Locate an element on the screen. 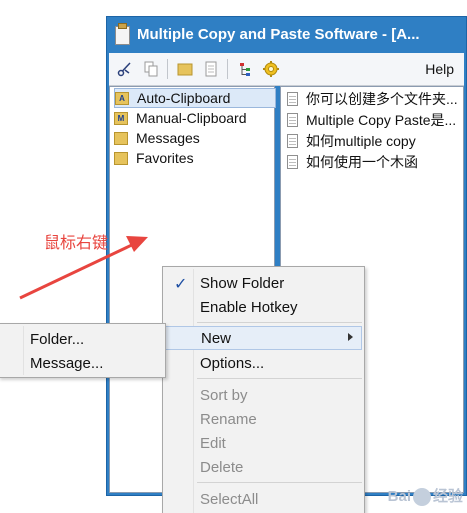 The height and width of the screenshot is (513, 467). menu-item-label: SelectAll is located at coordinates (229, 499).